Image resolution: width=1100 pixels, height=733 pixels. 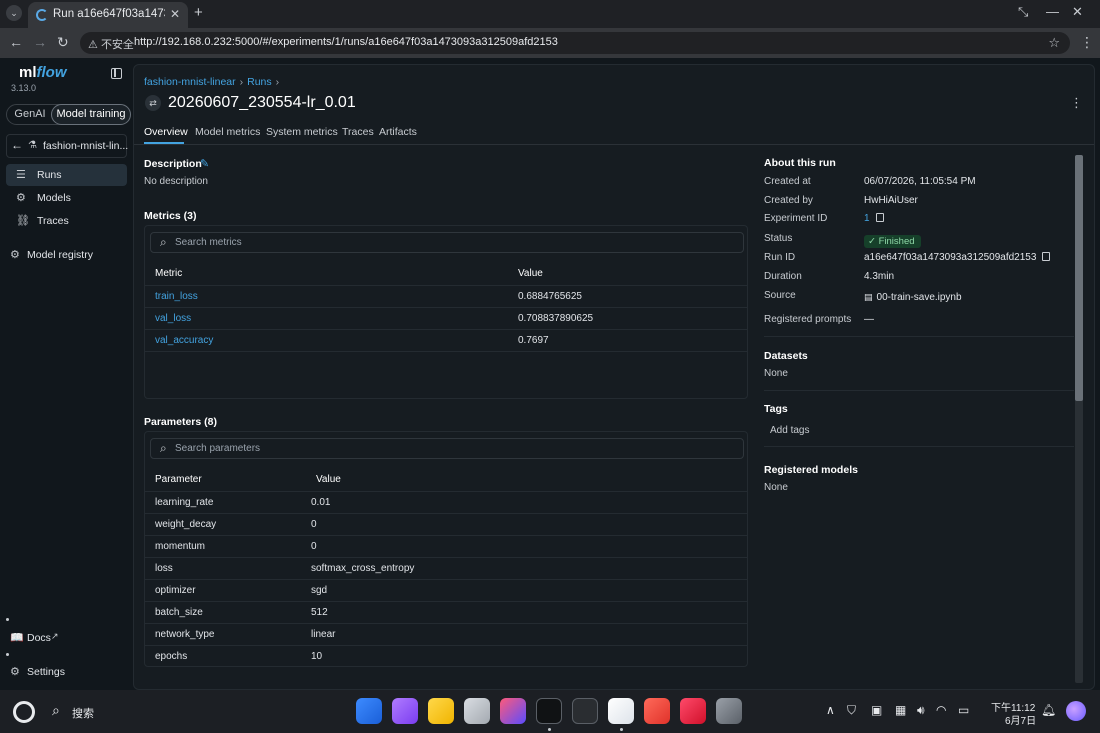 What do you see at coordinates (46, 672) in the screenshot?
I see `sidebar-item-label: Settings` at bounding box center [46, 672].